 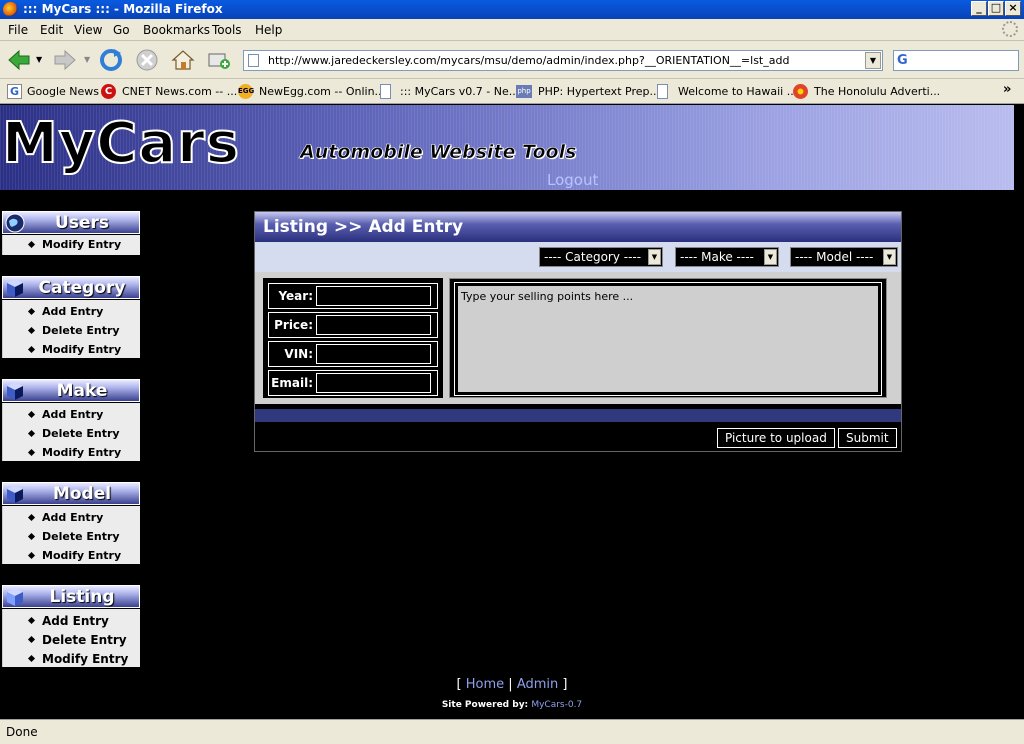 What do you see at coordinates (72, 658) in the screenshot?
I see `sidebar-listing-modify-entry: Modify Entry` at bounding box center [72, 658].